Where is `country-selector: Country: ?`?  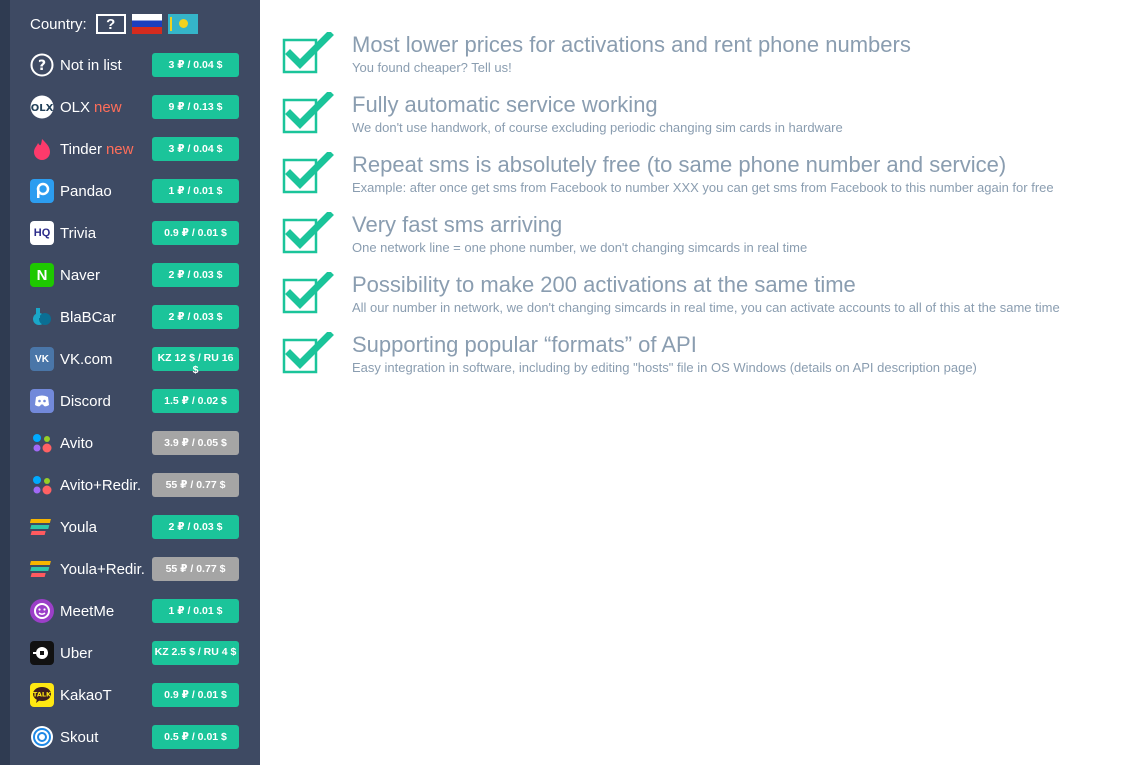
country-selector: Country: ? is located at coordinates (114, 24).